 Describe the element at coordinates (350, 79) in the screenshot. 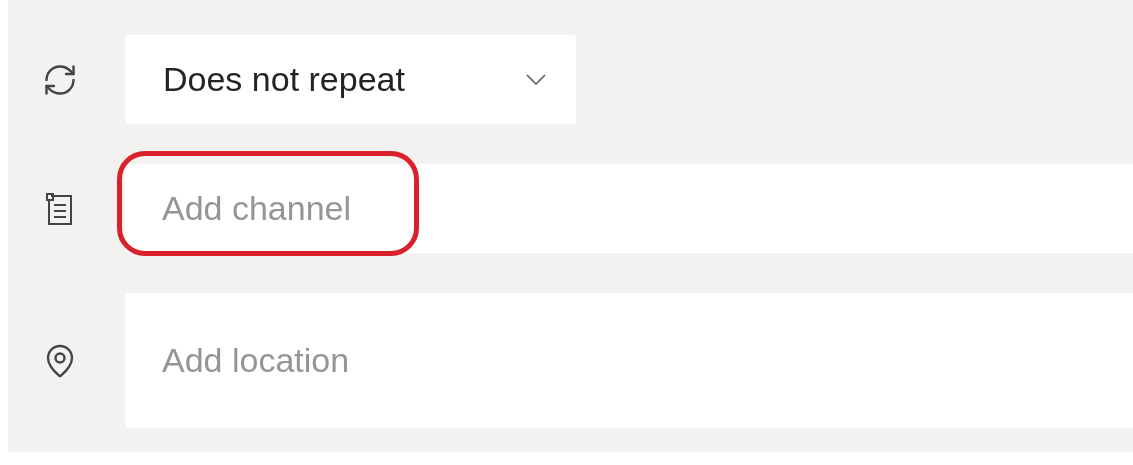

I see `repeat-dropdown: Does not repeat` at that location.